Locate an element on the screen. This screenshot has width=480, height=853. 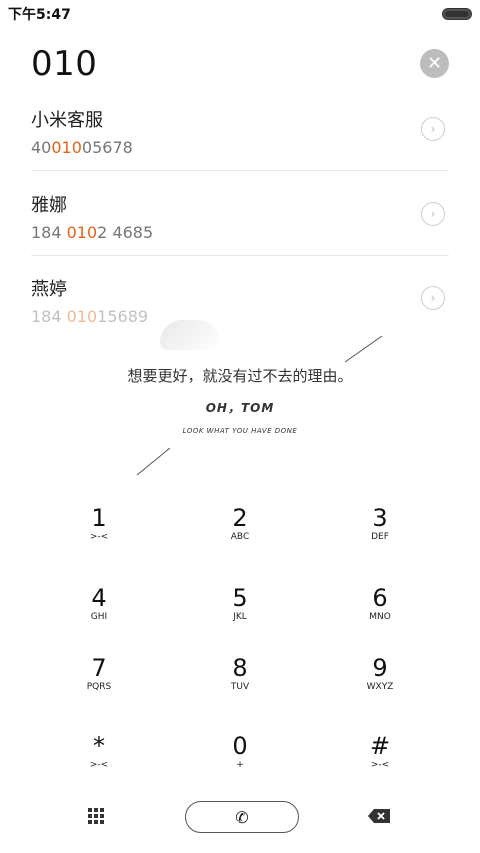
quote-signature: OH，TOM is located at coordinates (240, 408).